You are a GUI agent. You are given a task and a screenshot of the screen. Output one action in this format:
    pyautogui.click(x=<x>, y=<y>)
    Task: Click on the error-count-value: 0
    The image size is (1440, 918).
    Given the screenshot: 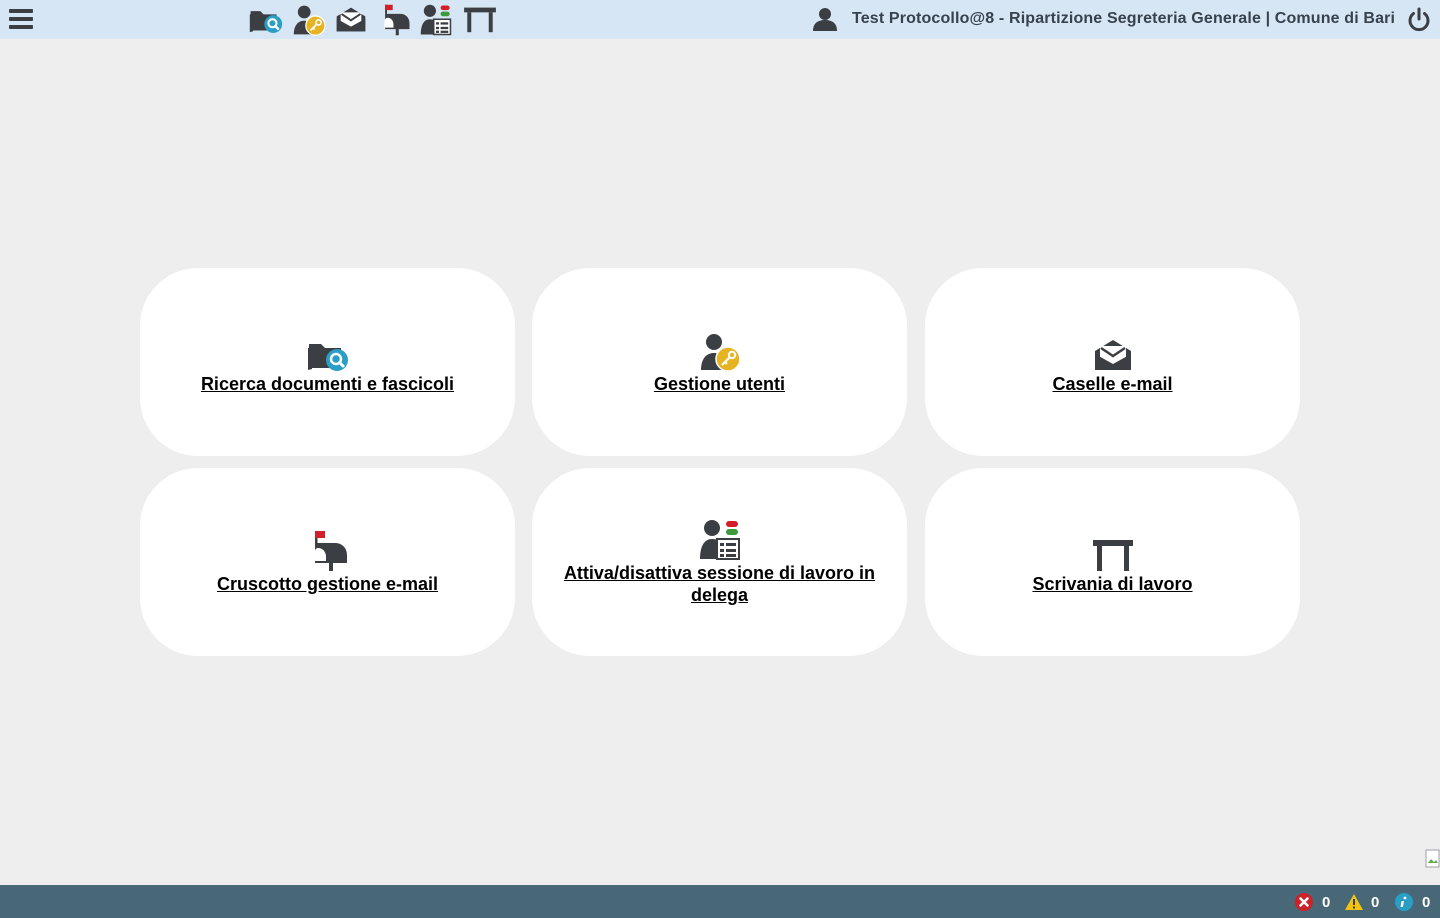 What is the action you would take?
    pyautogui.click(x=1326, y=902)
    